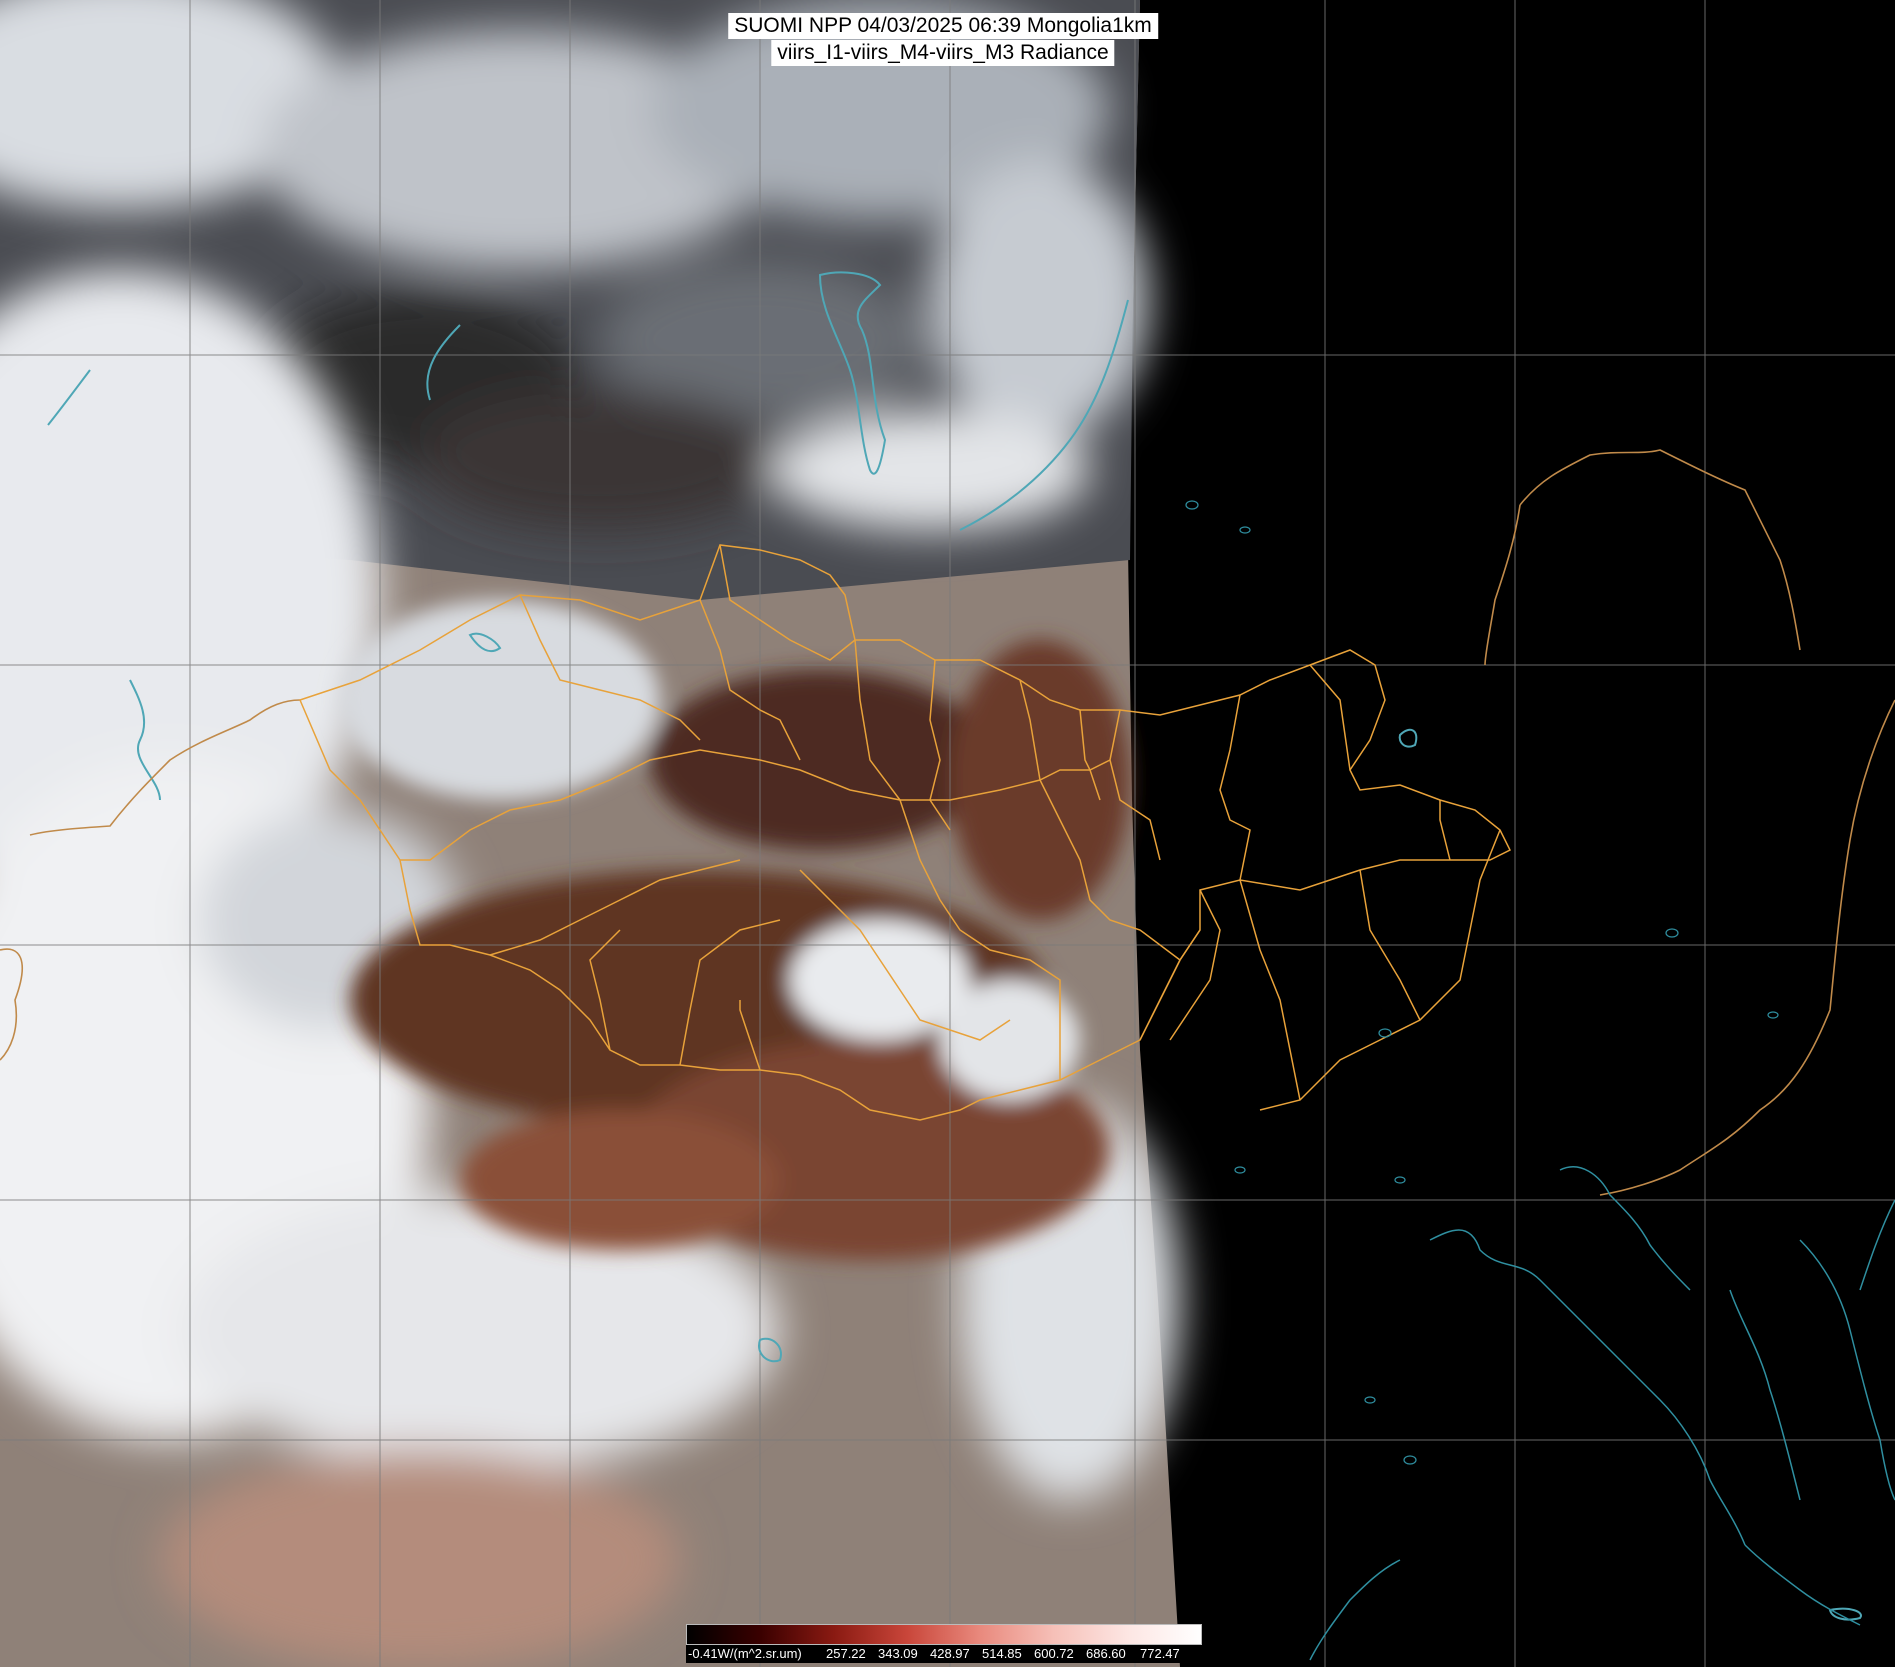 The image size is (1895, 1667). I want to click on colorbar-label: 257.22, so click(846, 1653).